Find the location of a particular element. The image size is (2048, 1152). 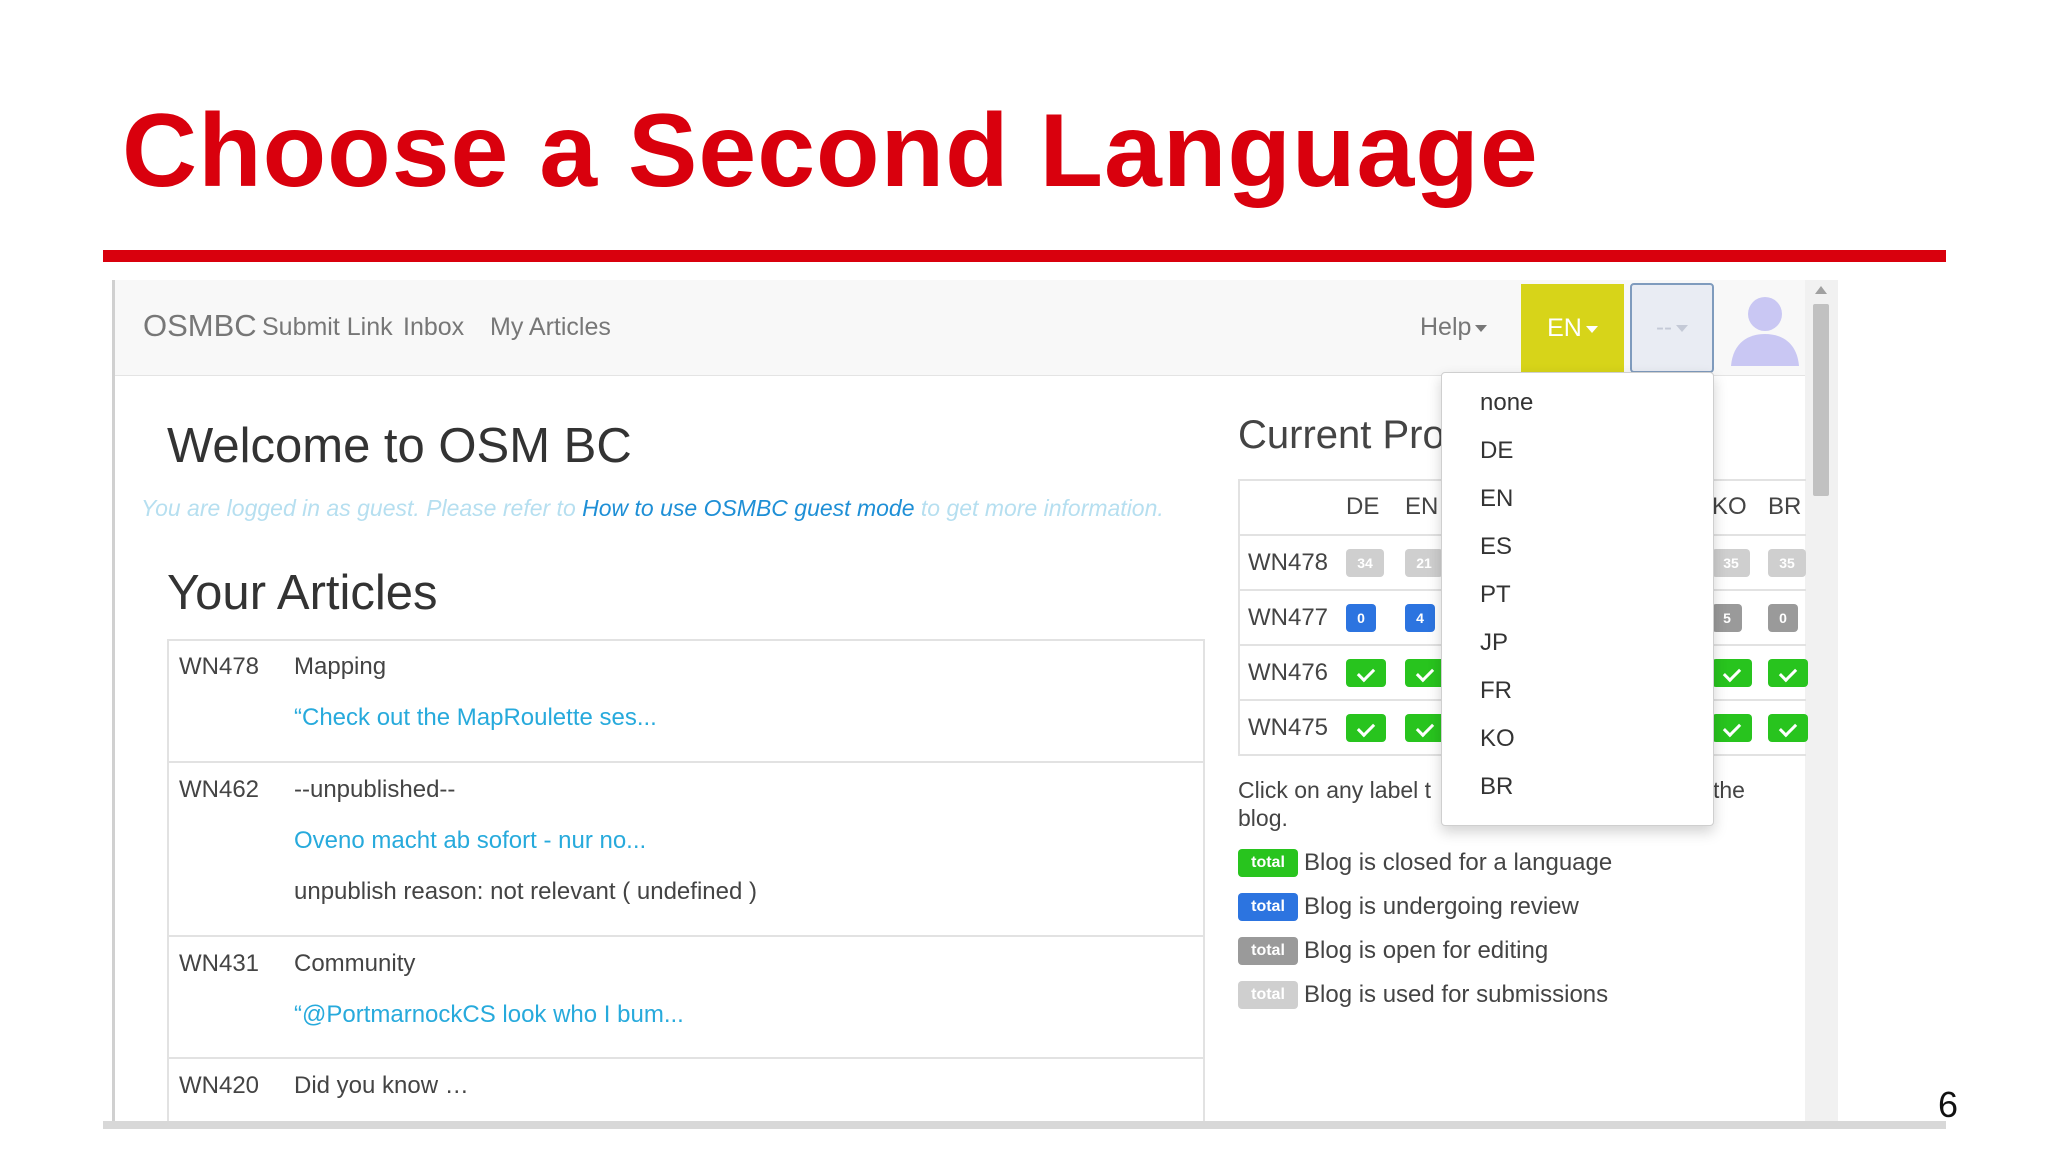

dropdown-option-none: none is located at coordinates (1506, 403).